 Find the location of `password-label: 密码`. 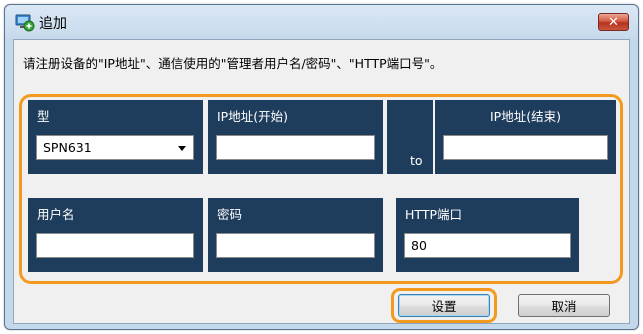

password-label: 密码 is located at coordinates (230, 214).